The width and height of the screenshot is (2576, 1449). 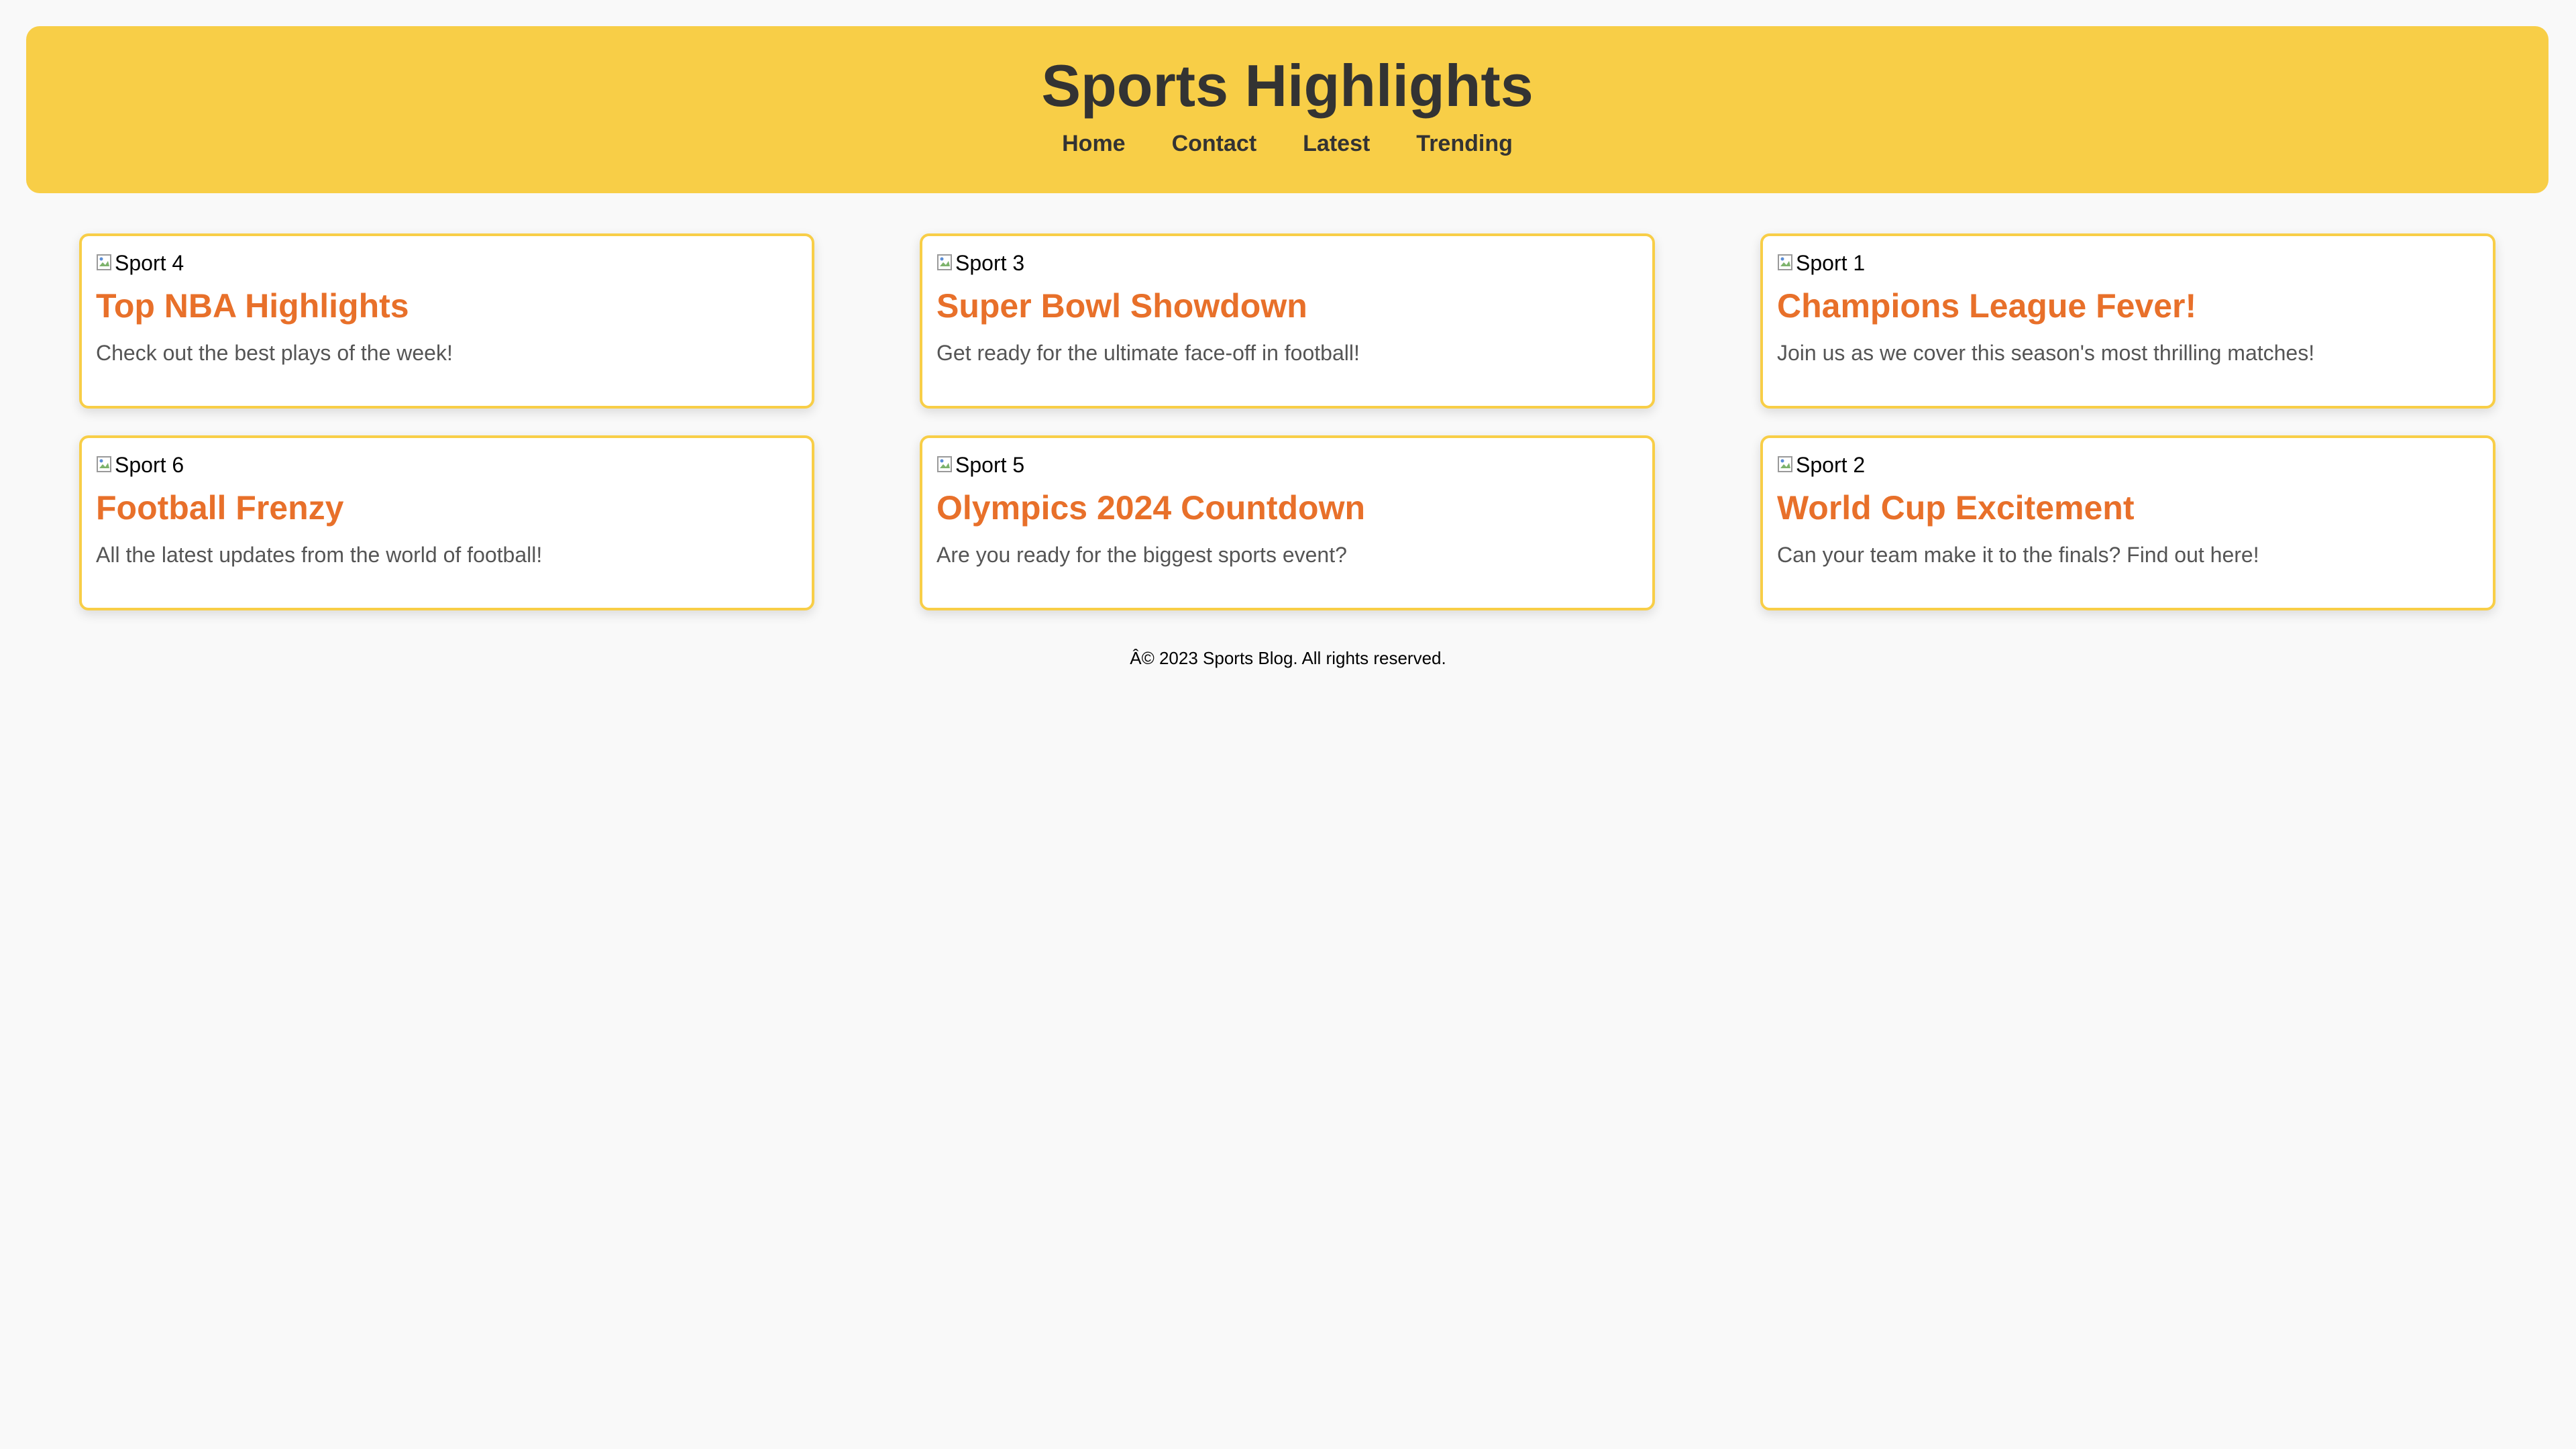 I want to click on card-title: Super Bowl Showdown, so click(x=1121, y=306).